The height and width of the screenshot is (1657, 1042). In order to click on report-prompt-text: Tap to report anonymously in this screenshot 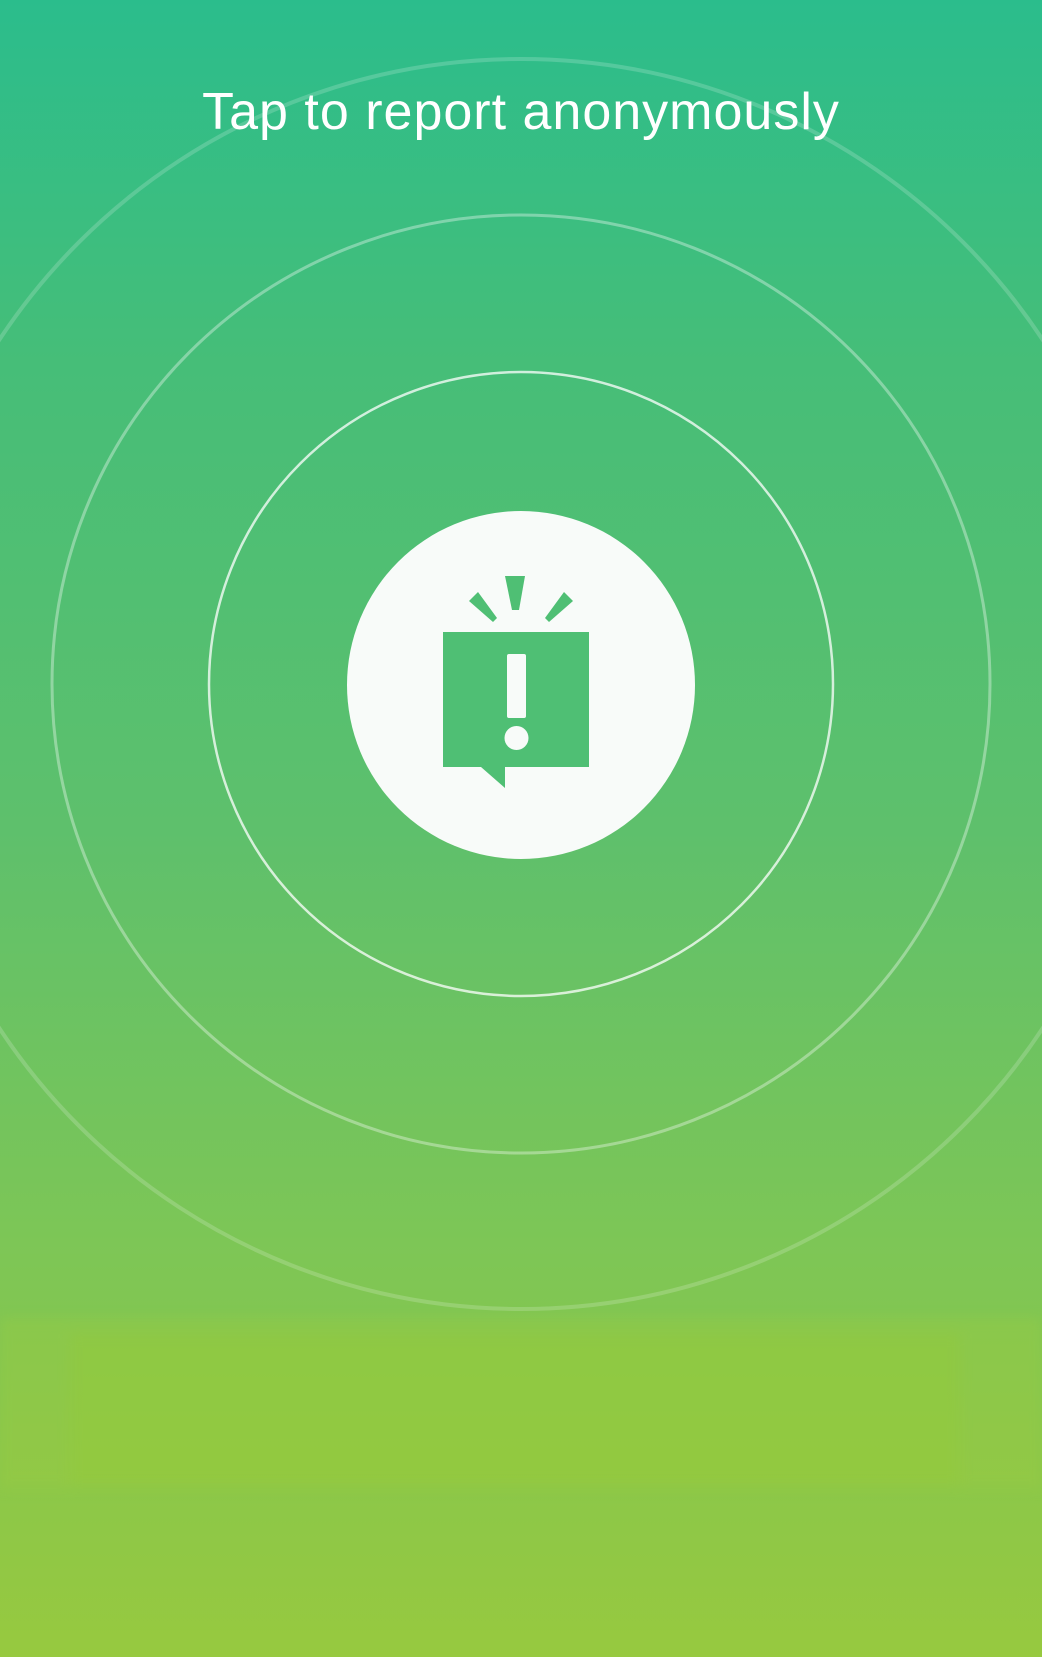, I will do `click(521, 112)`.